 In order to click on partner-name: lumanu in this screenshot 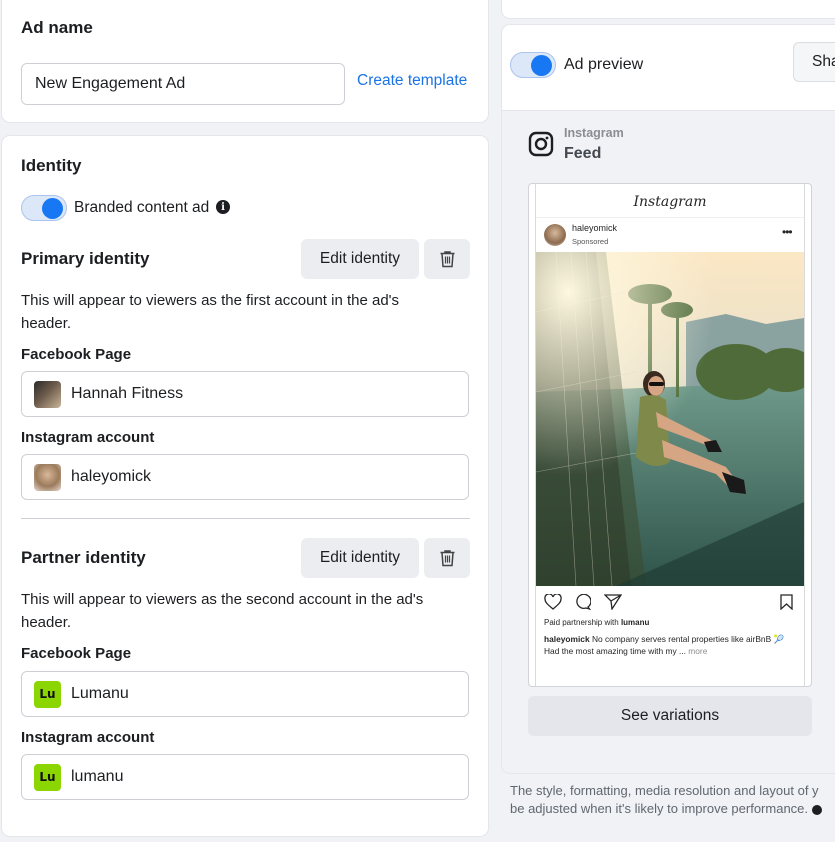, I will do `click(635, 622)`.